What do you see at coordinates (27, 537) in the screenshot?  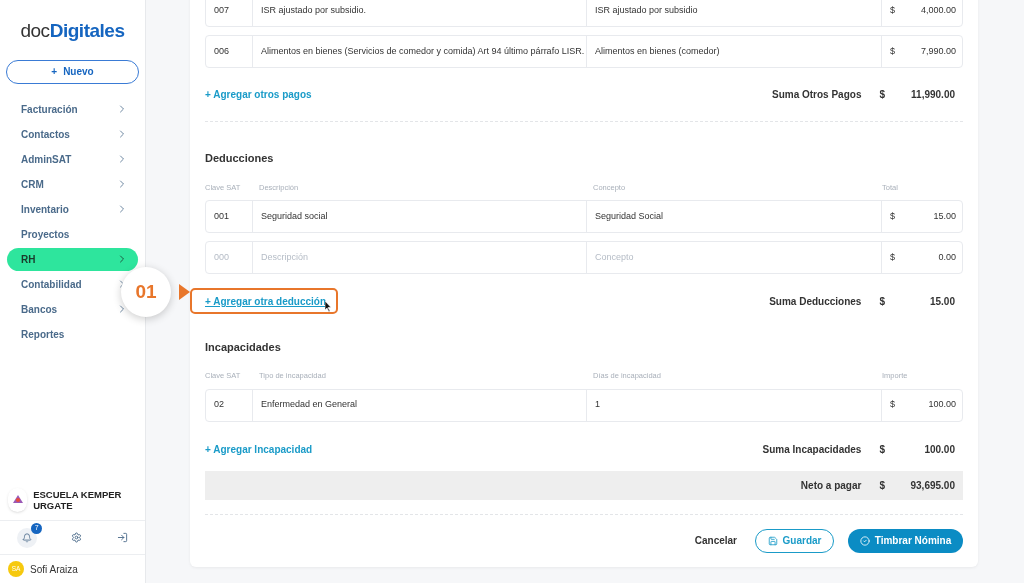 I see `bell-icon` at bounding box center [27, 537].